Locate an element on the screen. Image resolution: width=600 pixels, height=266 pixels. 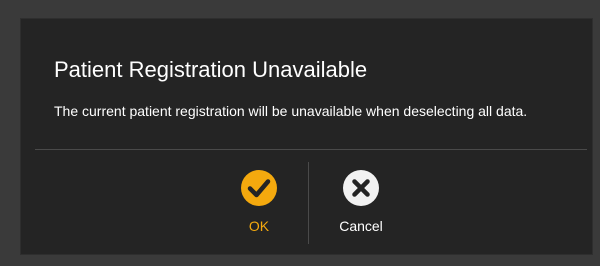
horizontal-divider is located at coordinates (311, 149).